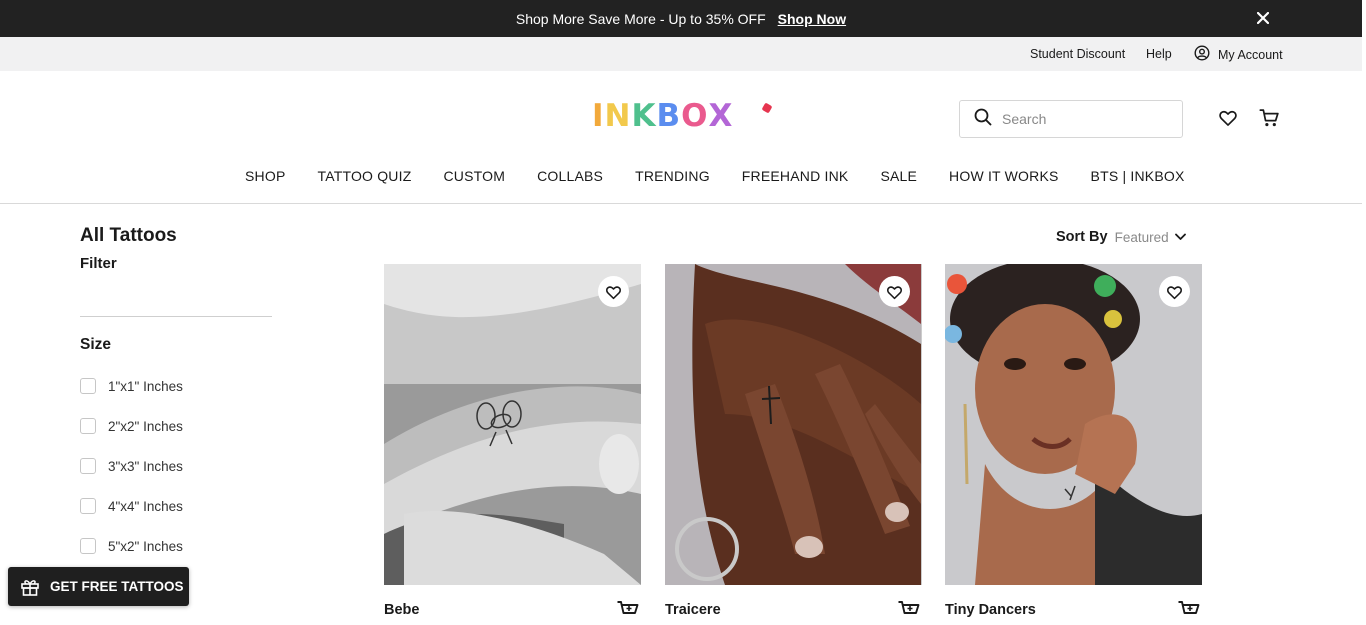 The height and width of the screenshot is (625, 1366). What do you see at coordinates (644, 116) in the screenshot?
I see `logo-letter: K` at bounding box center [644, 116].